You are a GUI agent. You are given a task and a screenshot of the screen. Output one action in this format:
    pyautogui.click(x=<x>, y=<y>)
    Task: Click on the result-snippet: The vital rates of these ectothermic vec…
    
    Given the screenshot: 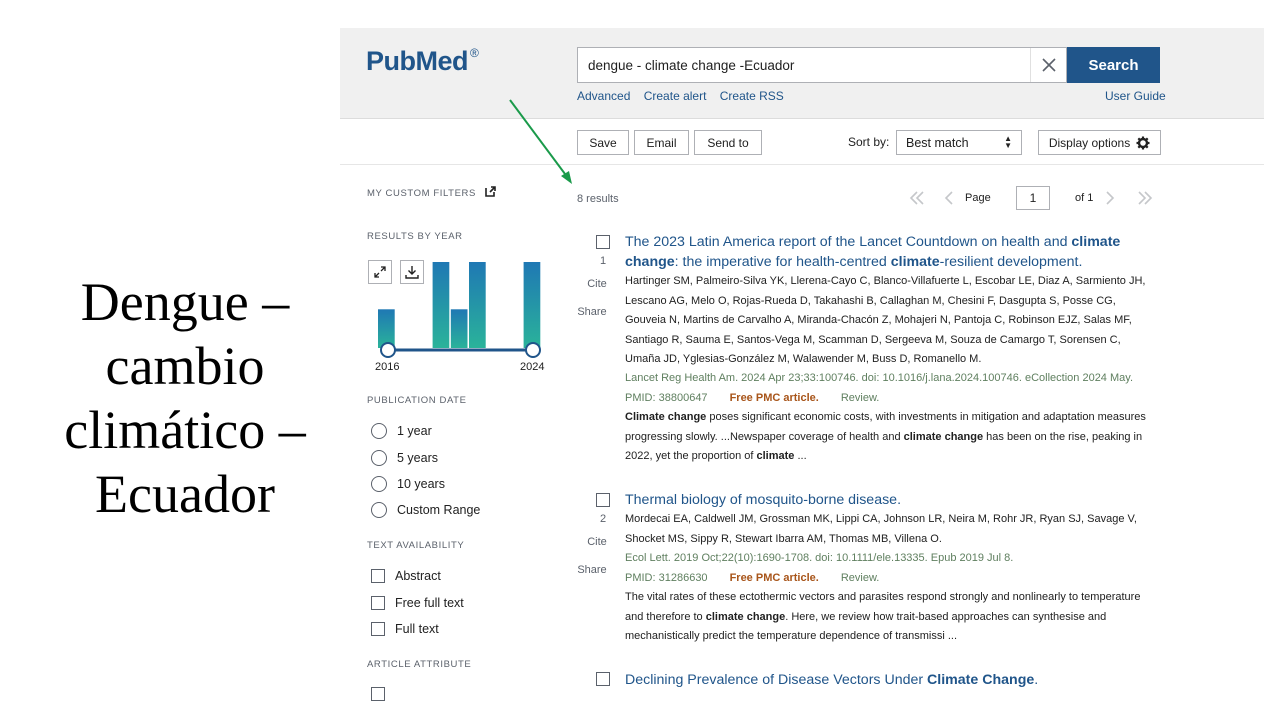 What is the action you would take?
    pyautogui.click(x=883, y=616)
    